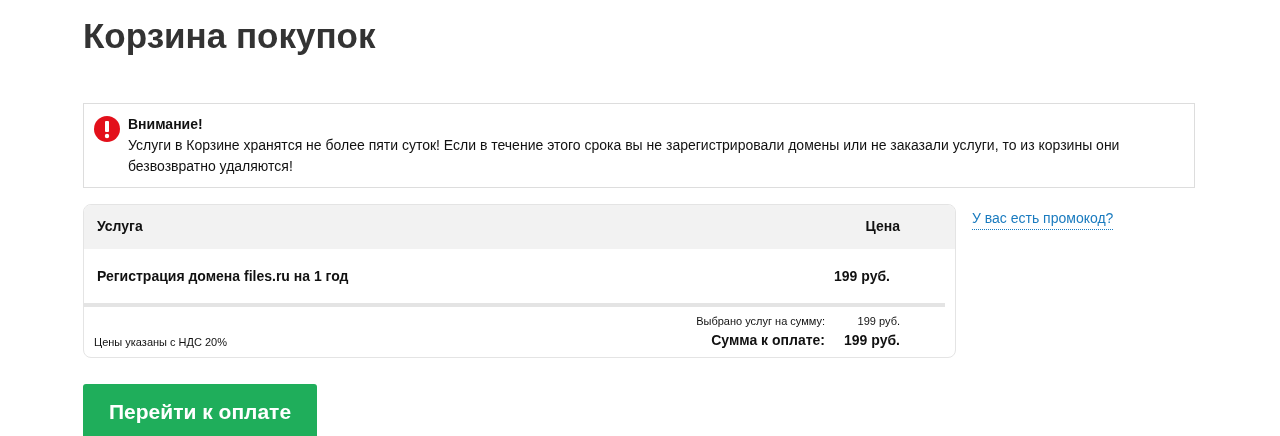 The height and width of the screenshot is (436, 1280). I want to click on promo-link: У вас есть промокод?, so click(1043, 219).